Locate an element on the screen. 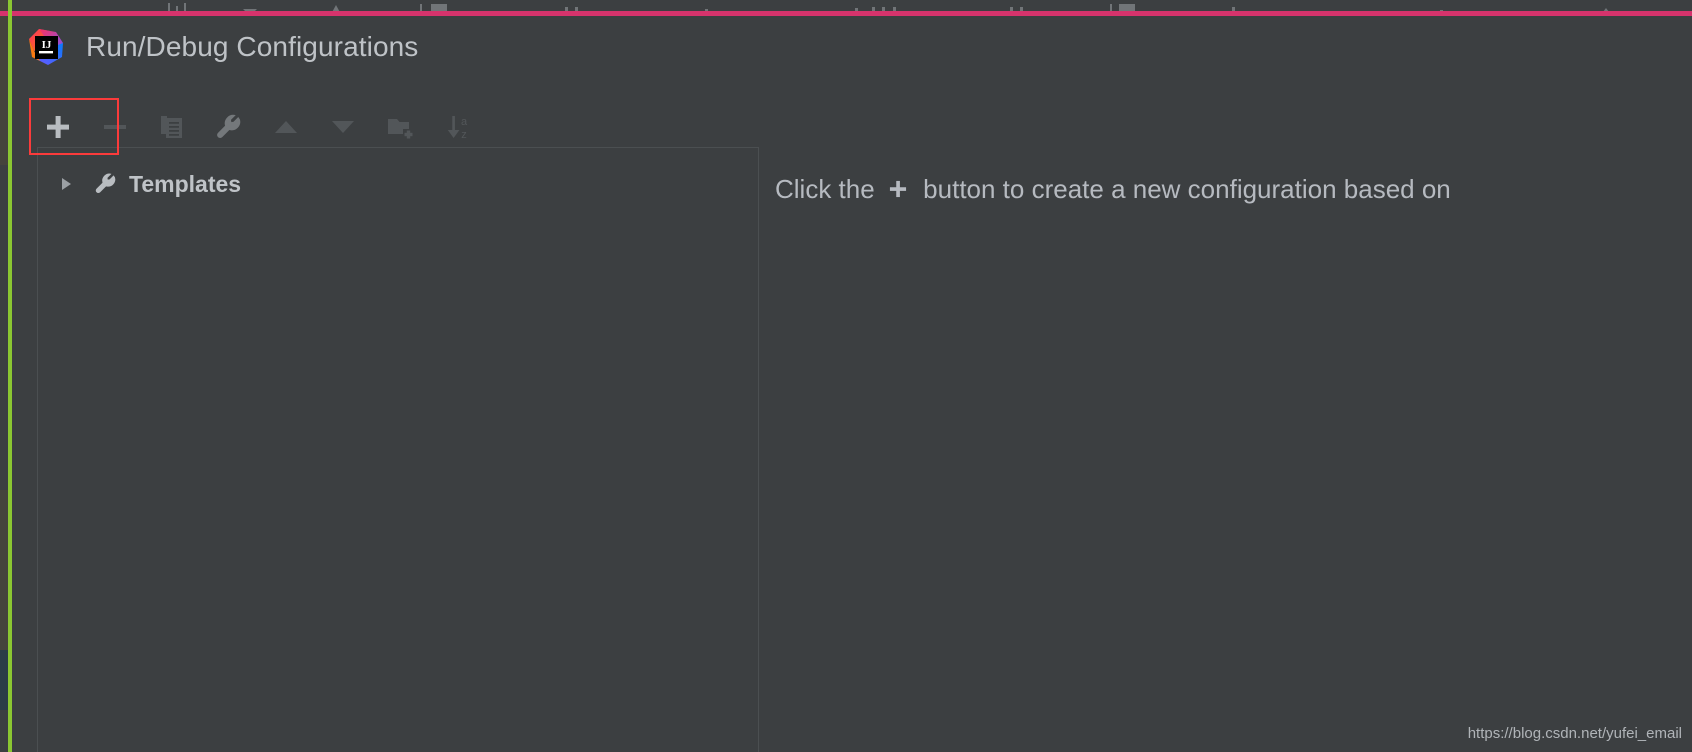 The width and height of the screenshot is (1692, 752). copy-icon is located at coordinates (171, 126).